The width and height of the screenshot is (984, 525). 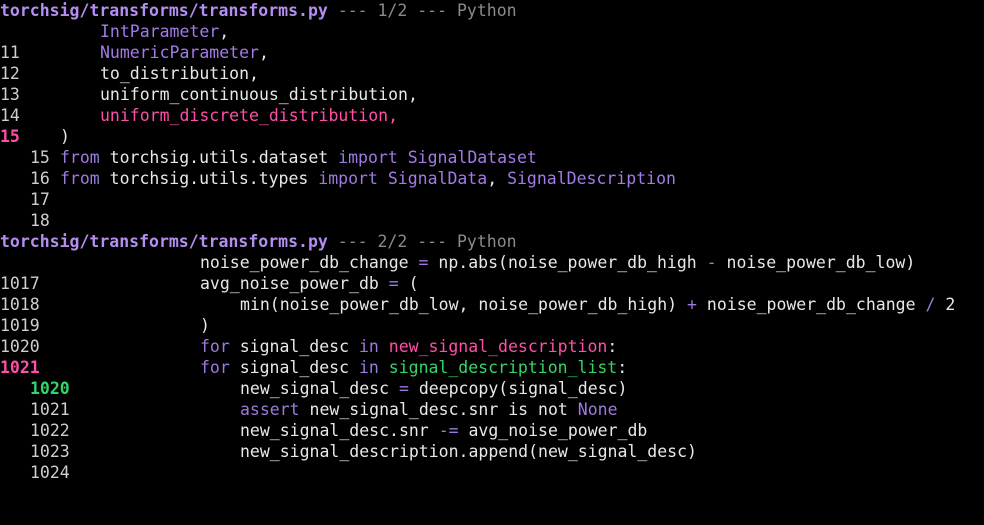 I want to click on code-text: avg_noise_power_db = (, so click(x=309, y=283).